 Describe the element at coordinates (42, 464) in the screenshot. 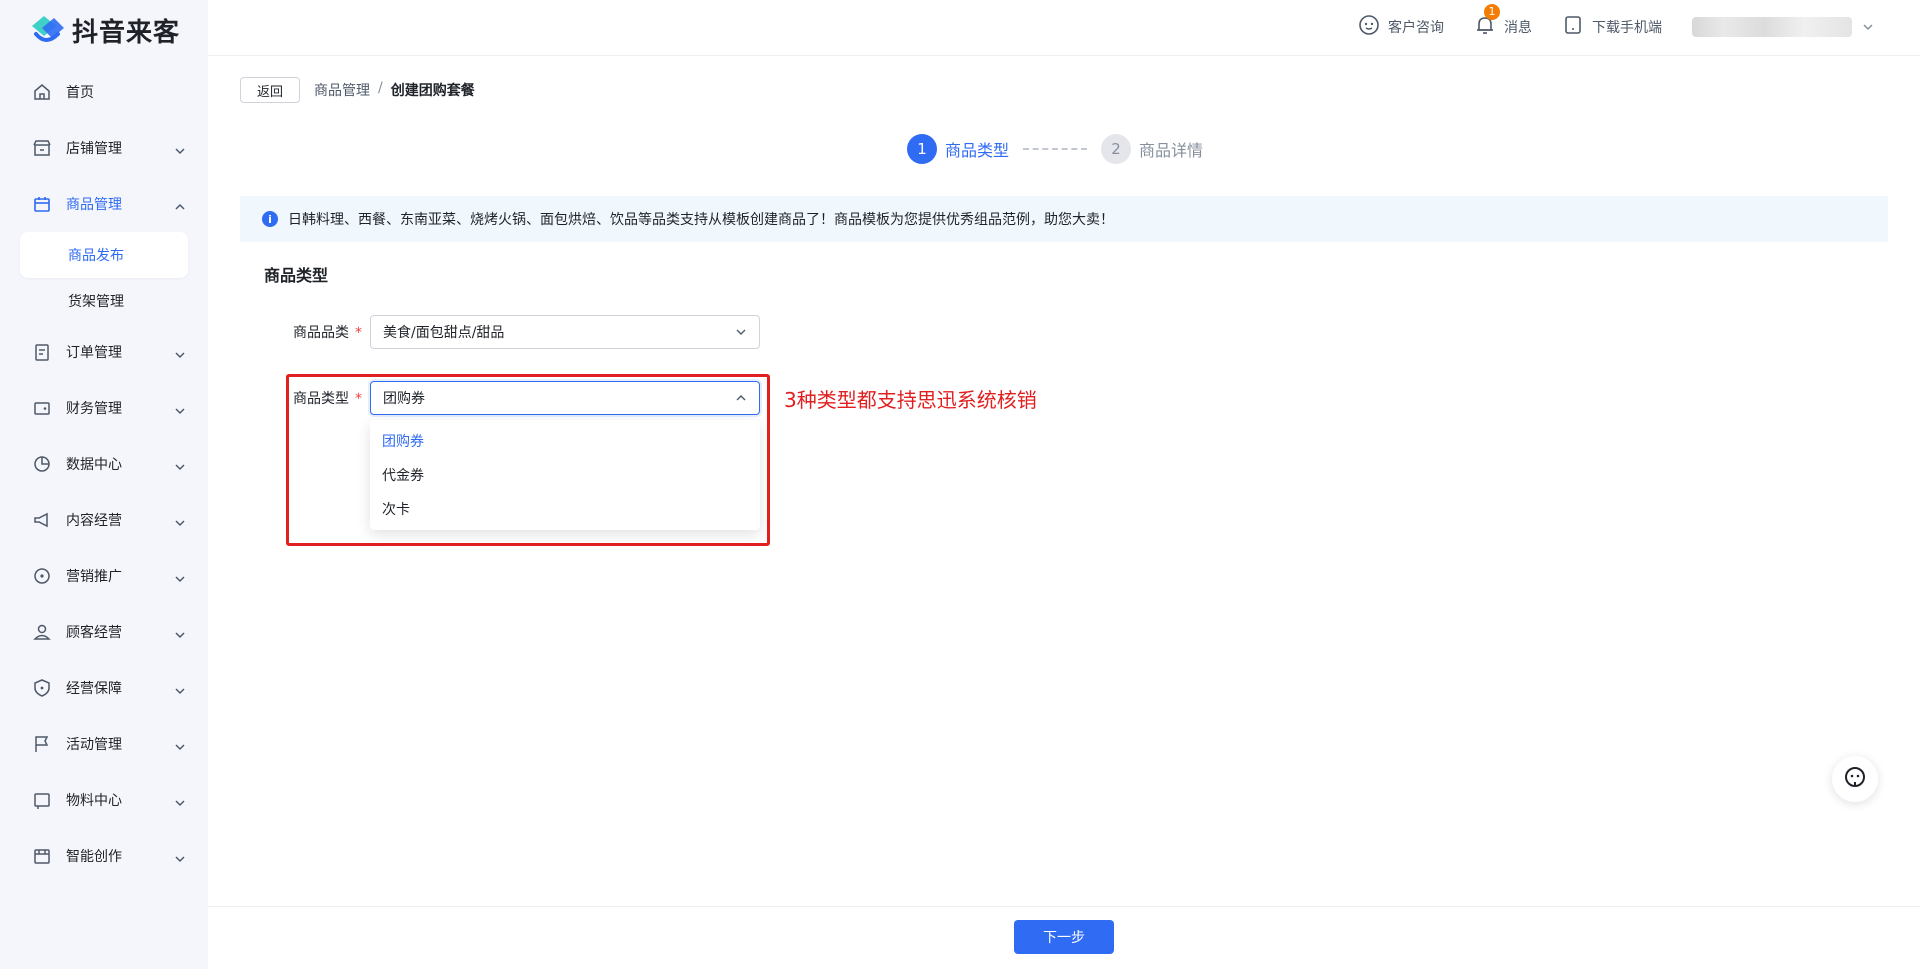

I see `pie-chart-icon` at that location.